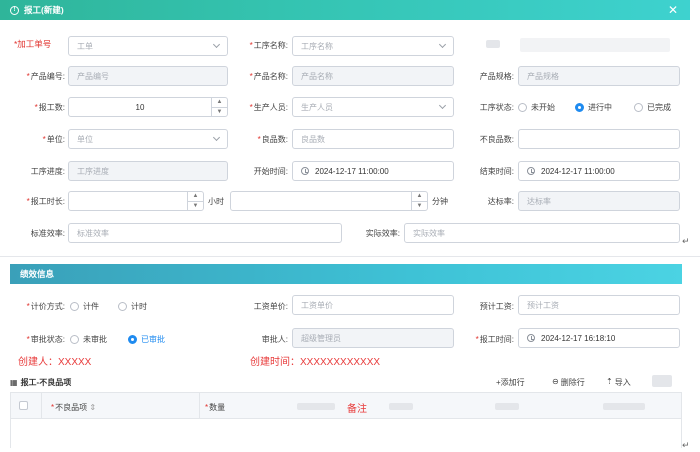 This screenshot has width=700, height=452. What do you see at coordinates (496, 306) in the screenshot?
I see `est-wage-label: 预计工资:` at bounding box center [496, 306].